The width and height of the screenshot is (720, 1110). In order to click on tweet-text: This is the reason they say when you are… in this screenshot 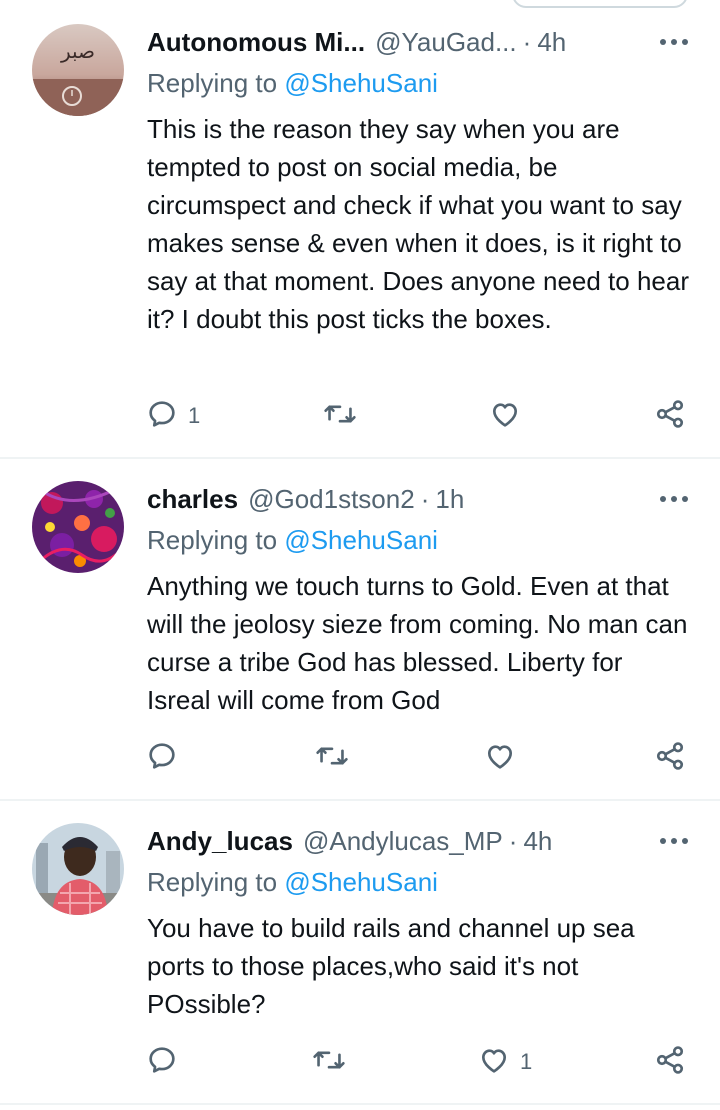, I will do `click(418, 224)`.